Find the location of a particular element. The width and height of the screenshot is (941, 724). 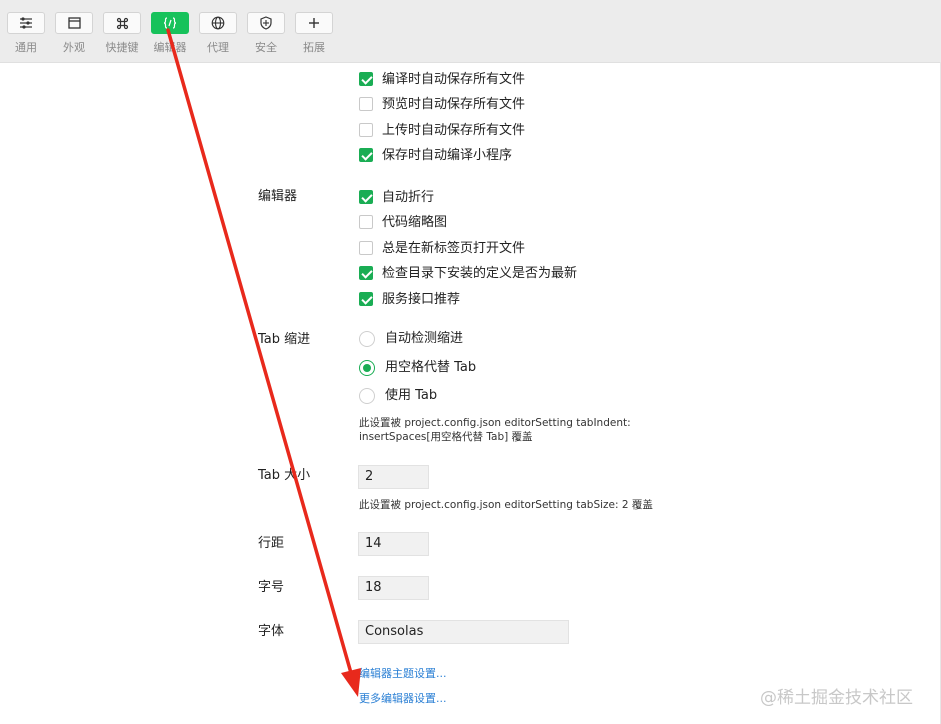

line-height-label: 行距 is located at coordinates (271, 543).